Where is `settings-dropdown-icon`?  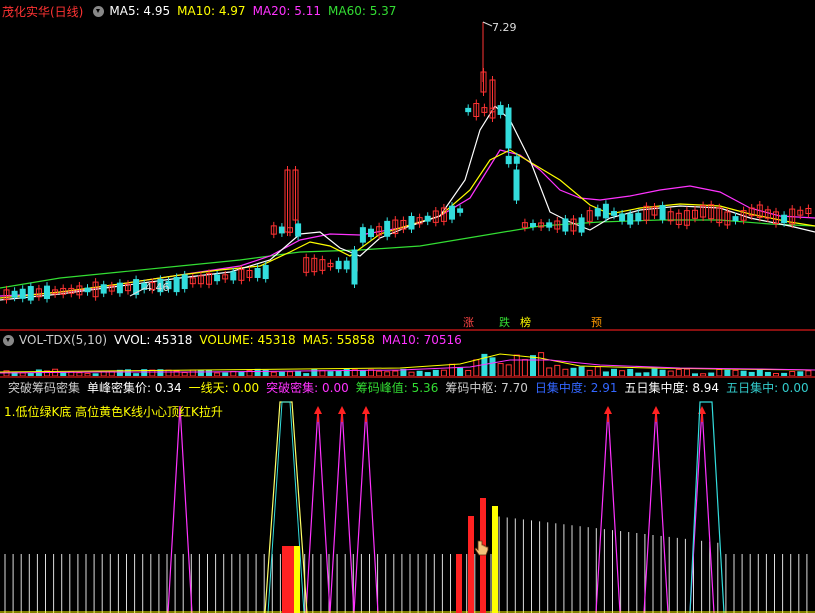
settings-dropdown-icon is located at coordinates (99, 11).